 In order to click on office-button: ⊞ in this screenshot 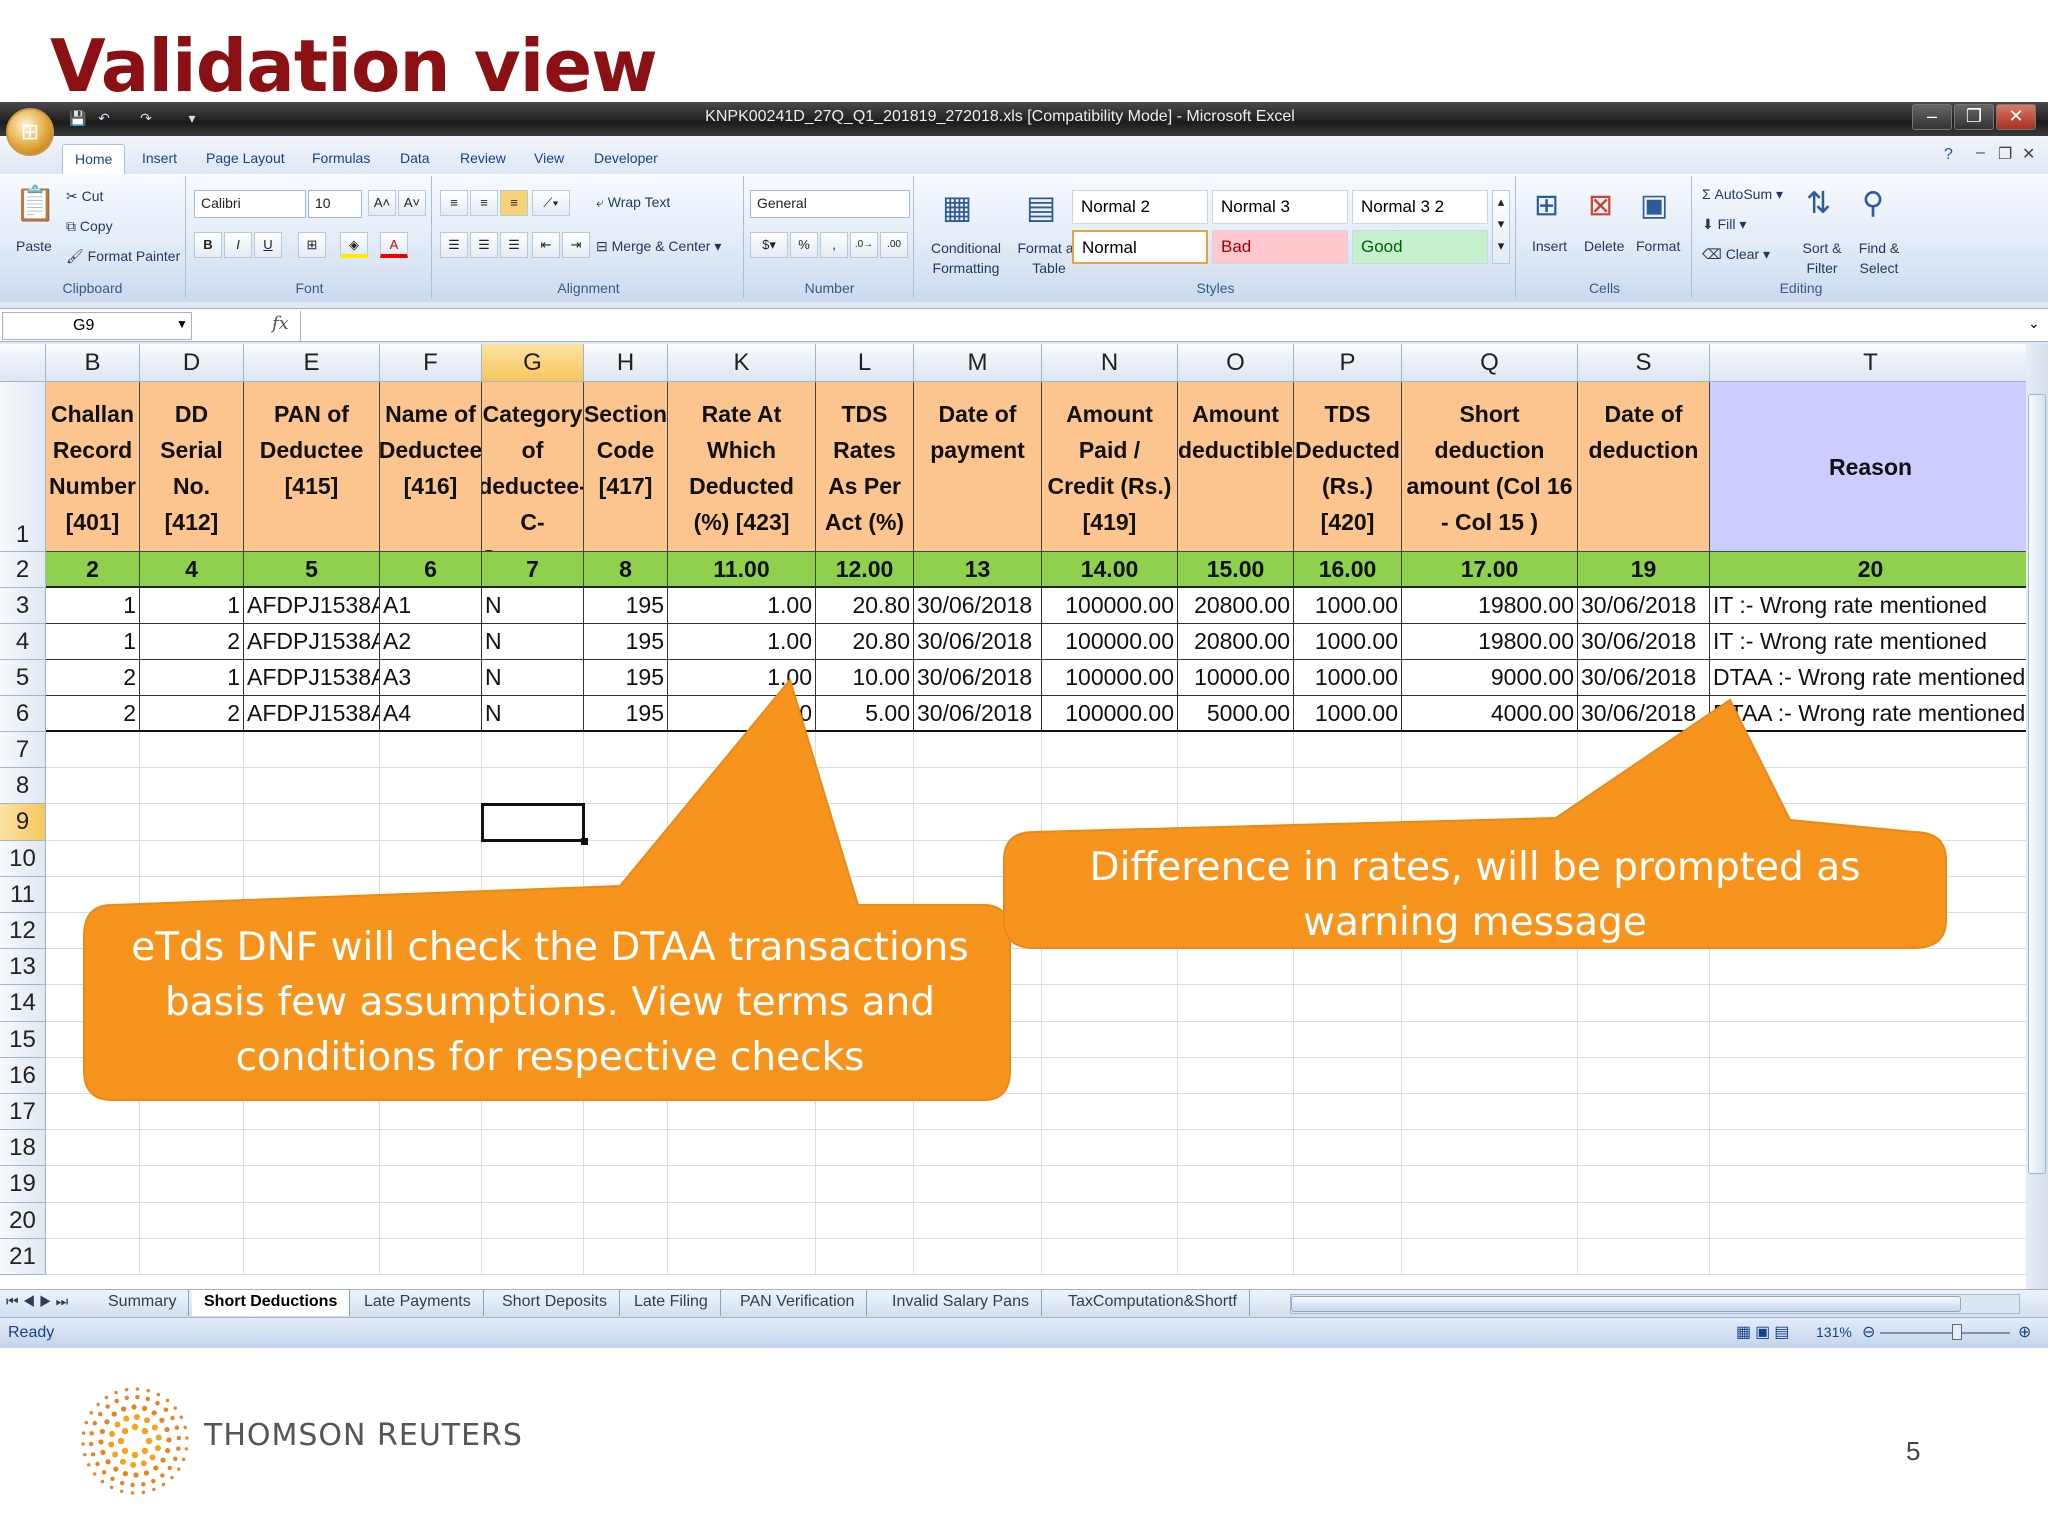, I will do `click(30, 132)`.